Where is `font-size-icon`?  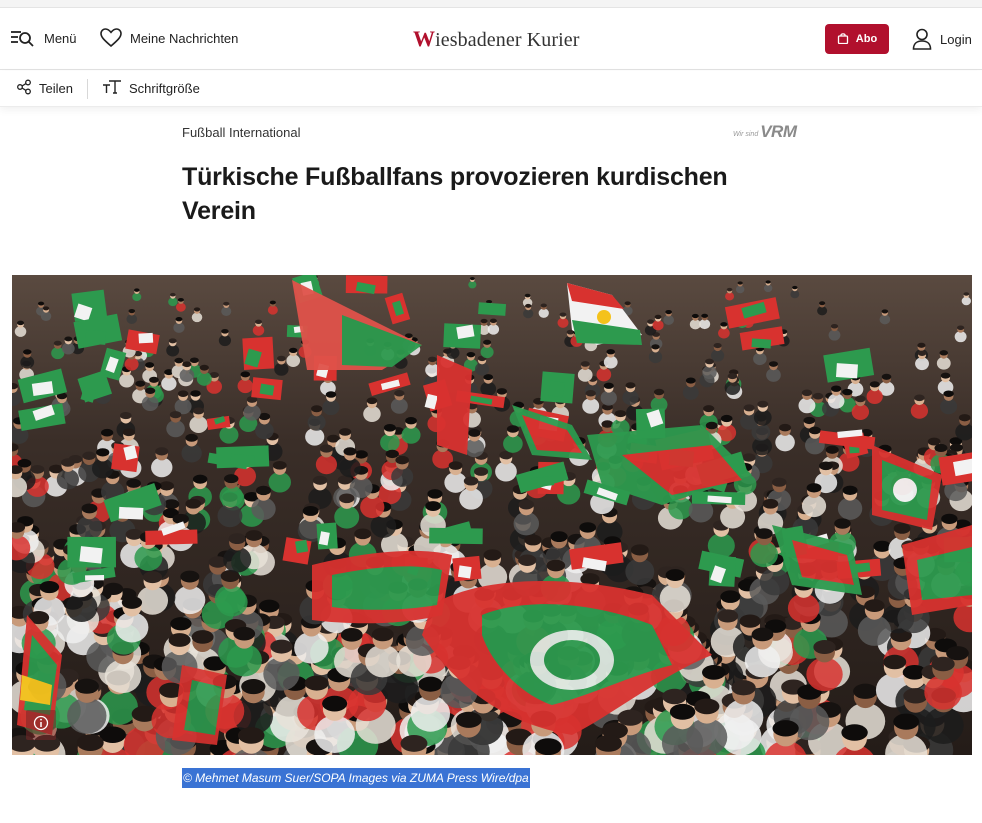 font-size-icon is located at coordinates (112, 88).